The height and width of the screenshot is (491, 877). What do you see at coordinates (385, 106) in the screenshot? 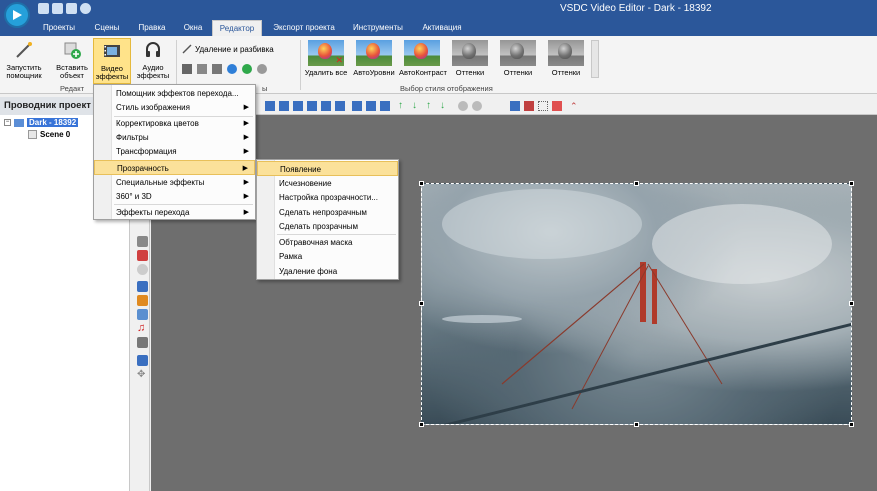
I see `same-size-icon` at bounding box center [385, 106].